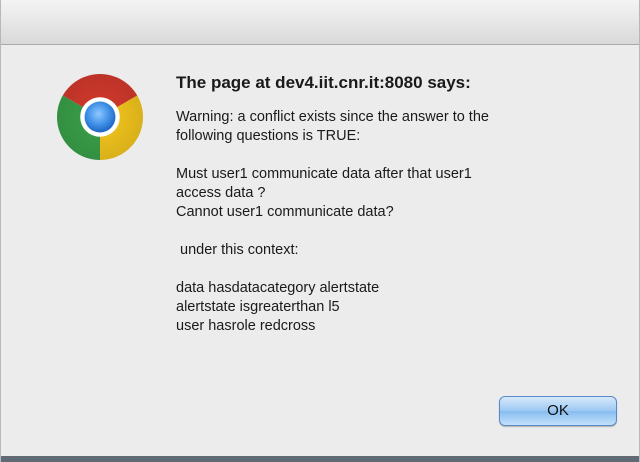 The image size is (640, 462). I want to click on ok-button: OK, so click(558, 411).